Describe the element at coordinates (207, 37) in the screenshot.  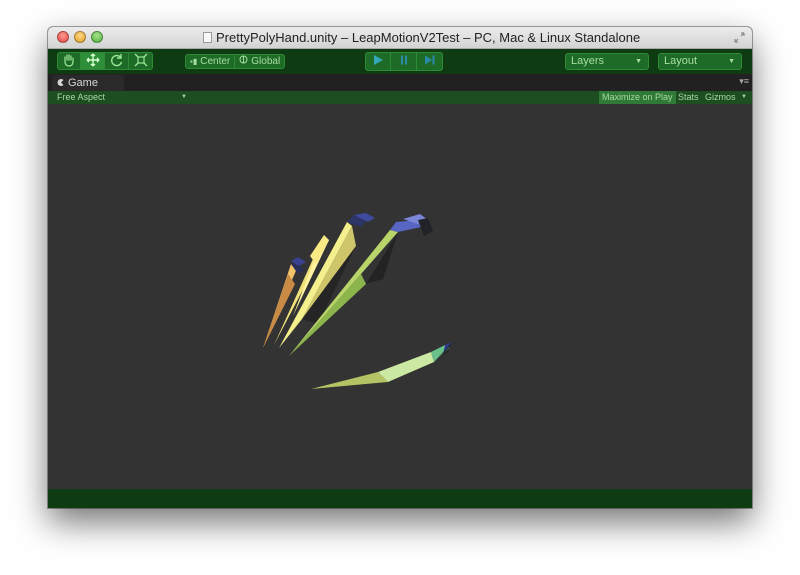
I see `document-icon` at that location.